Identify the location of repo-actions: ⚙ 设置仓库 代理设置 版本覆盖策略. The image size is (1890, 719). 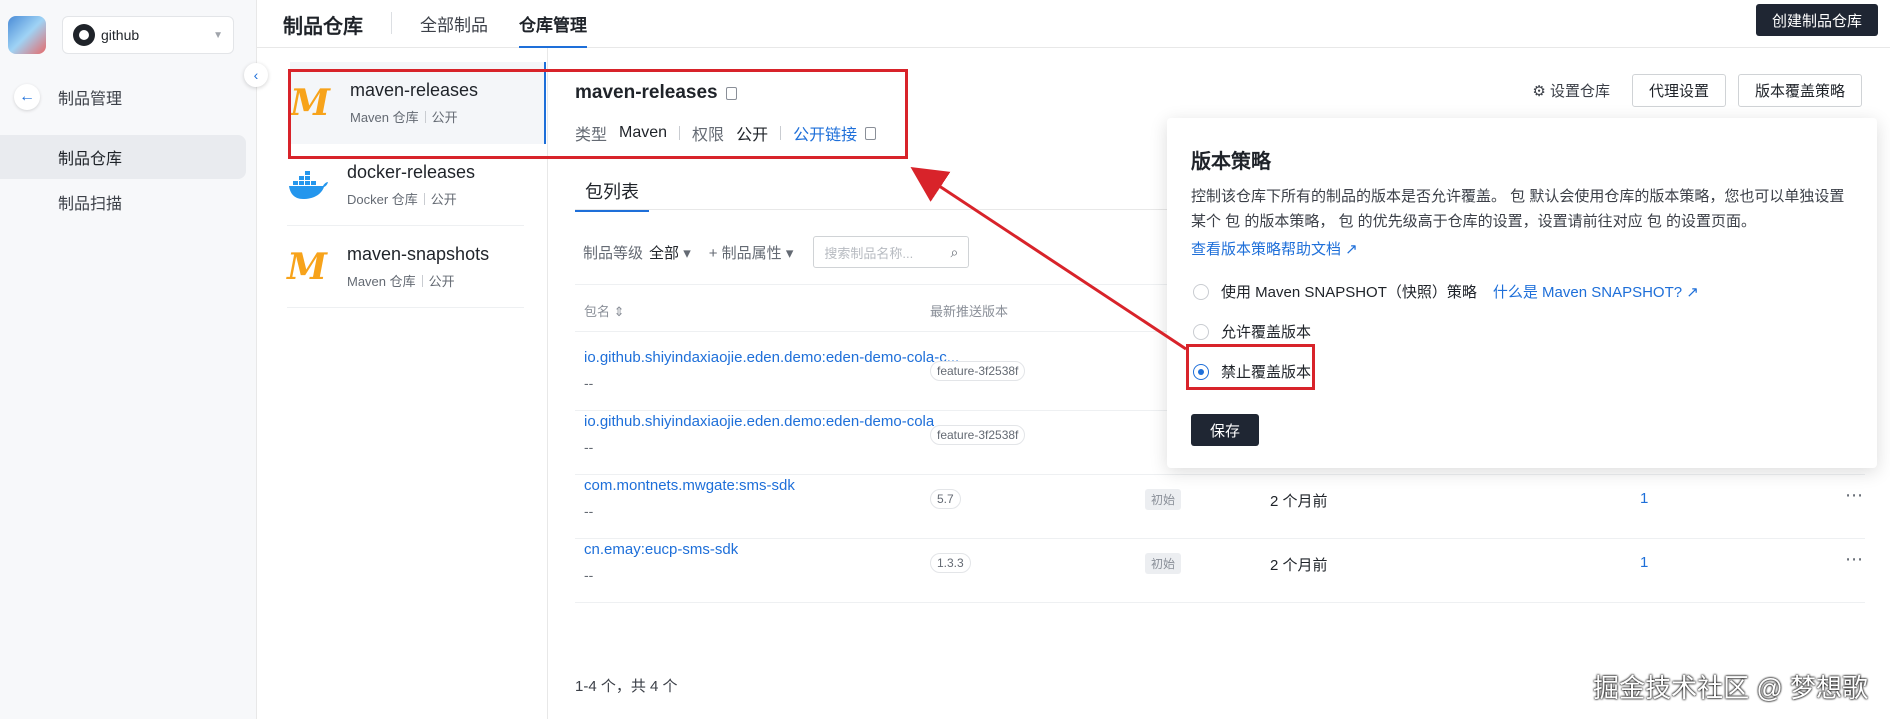
(1697, 90).